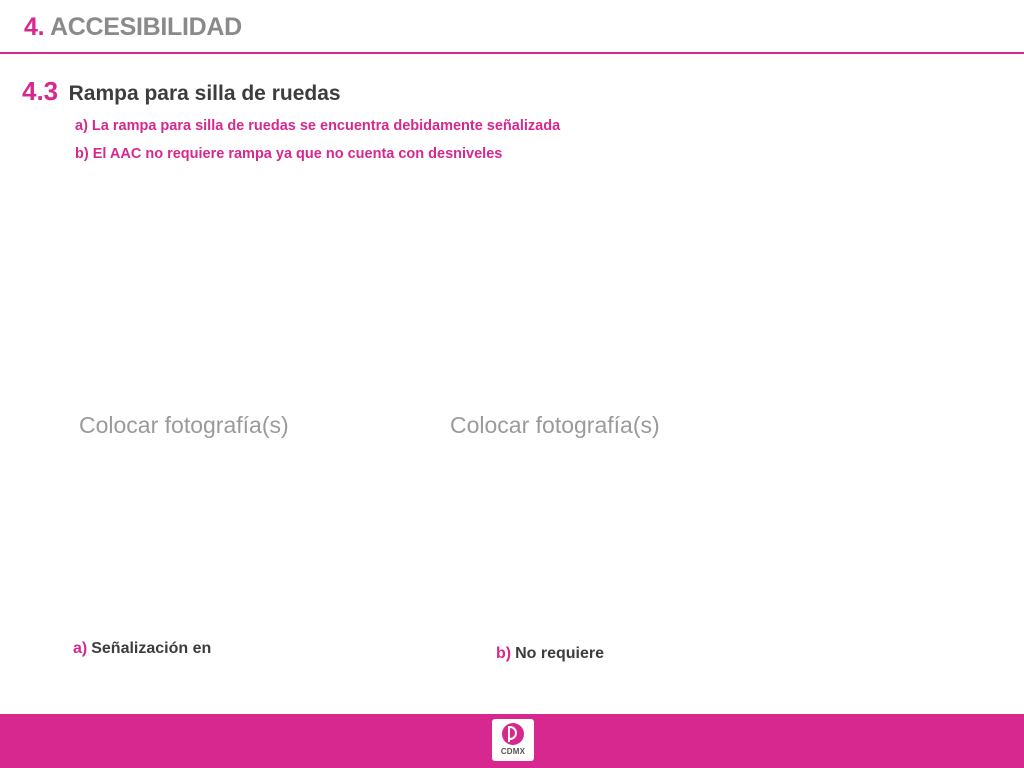  Describe the element at coordinates (151, 648) in the screenshot. I see `caption-a-text: Señalización en` at that location.